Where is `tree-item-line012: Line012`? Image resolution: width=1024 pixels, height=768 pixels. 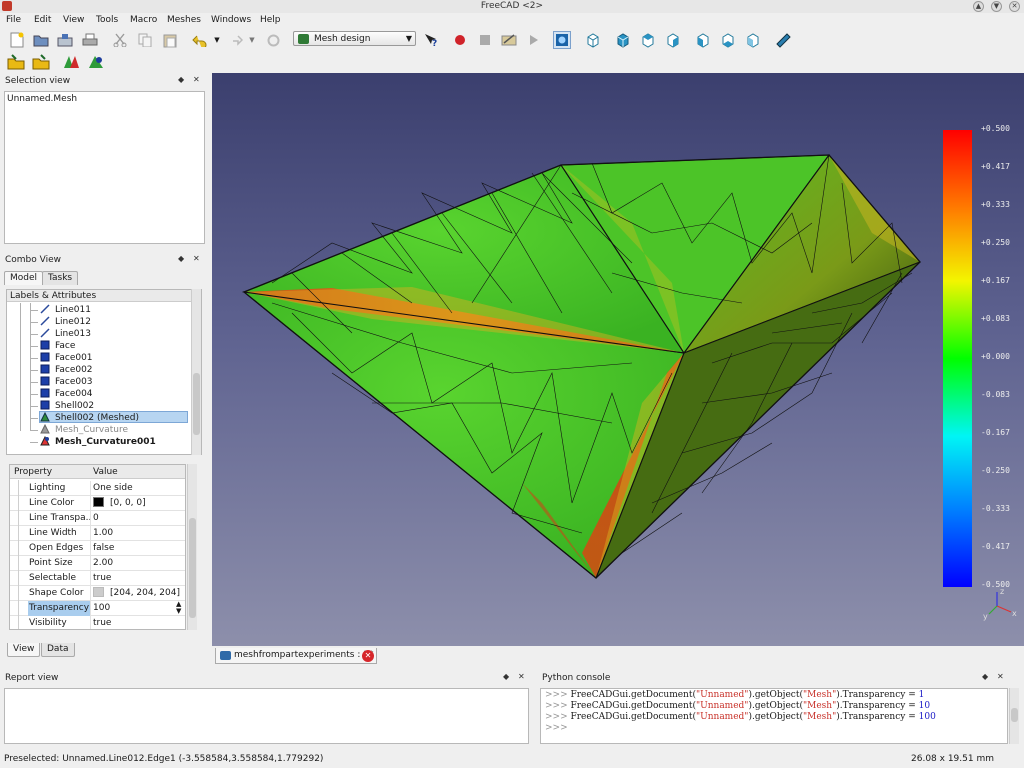 tree-item-line012: Line012 is located at coordinates (65, 322).